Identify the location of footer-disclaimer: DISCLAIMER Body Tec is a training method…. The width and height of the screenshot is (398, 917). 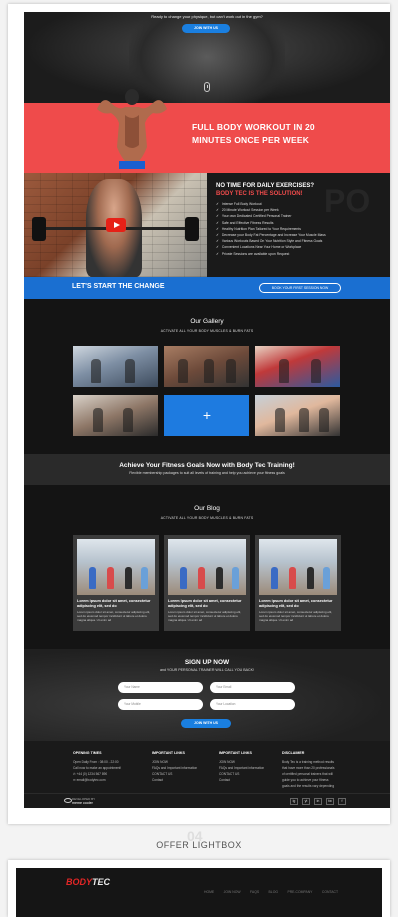
(308, 769).